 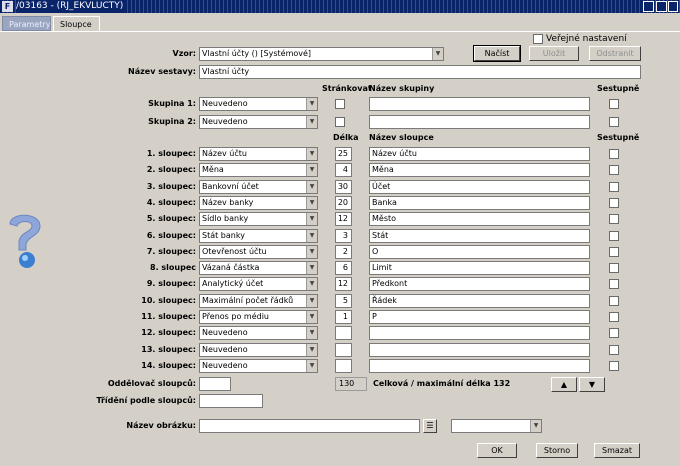 I want to click on ok-button: OK, so click(x=497, y=450).